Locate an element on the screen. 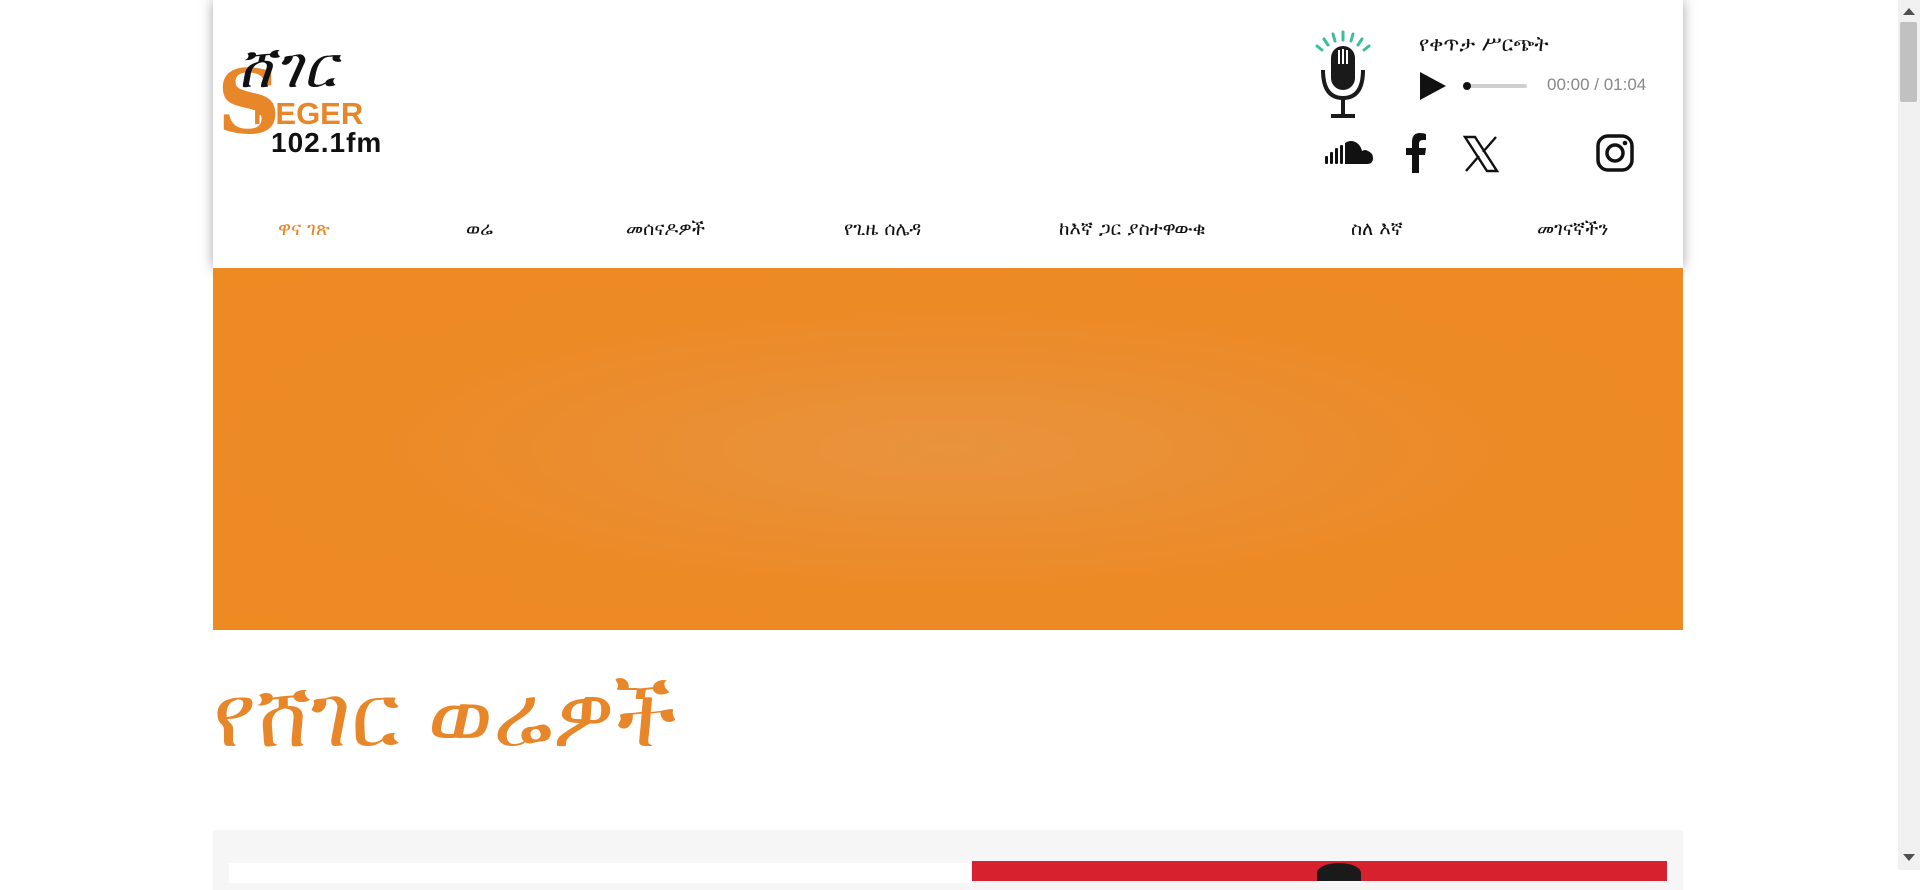 The image size is (1920, 890). scroll-up-arrow-icon is located at coordinates (1909, 11).